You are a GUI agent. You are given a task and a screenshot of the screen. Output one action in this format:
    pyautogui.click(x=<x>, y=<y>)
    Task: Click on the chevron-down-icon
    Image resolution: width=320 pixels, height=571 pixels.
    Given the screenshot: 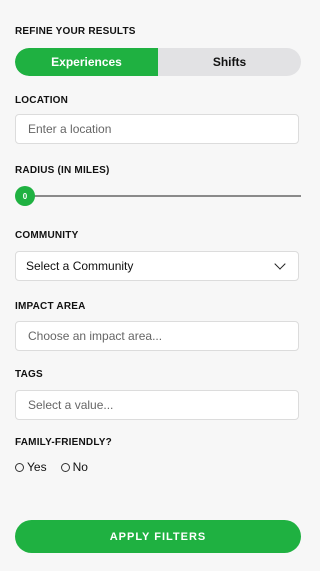 What is the action you would take?
    pyautogui.click(x=280, y=264)
    